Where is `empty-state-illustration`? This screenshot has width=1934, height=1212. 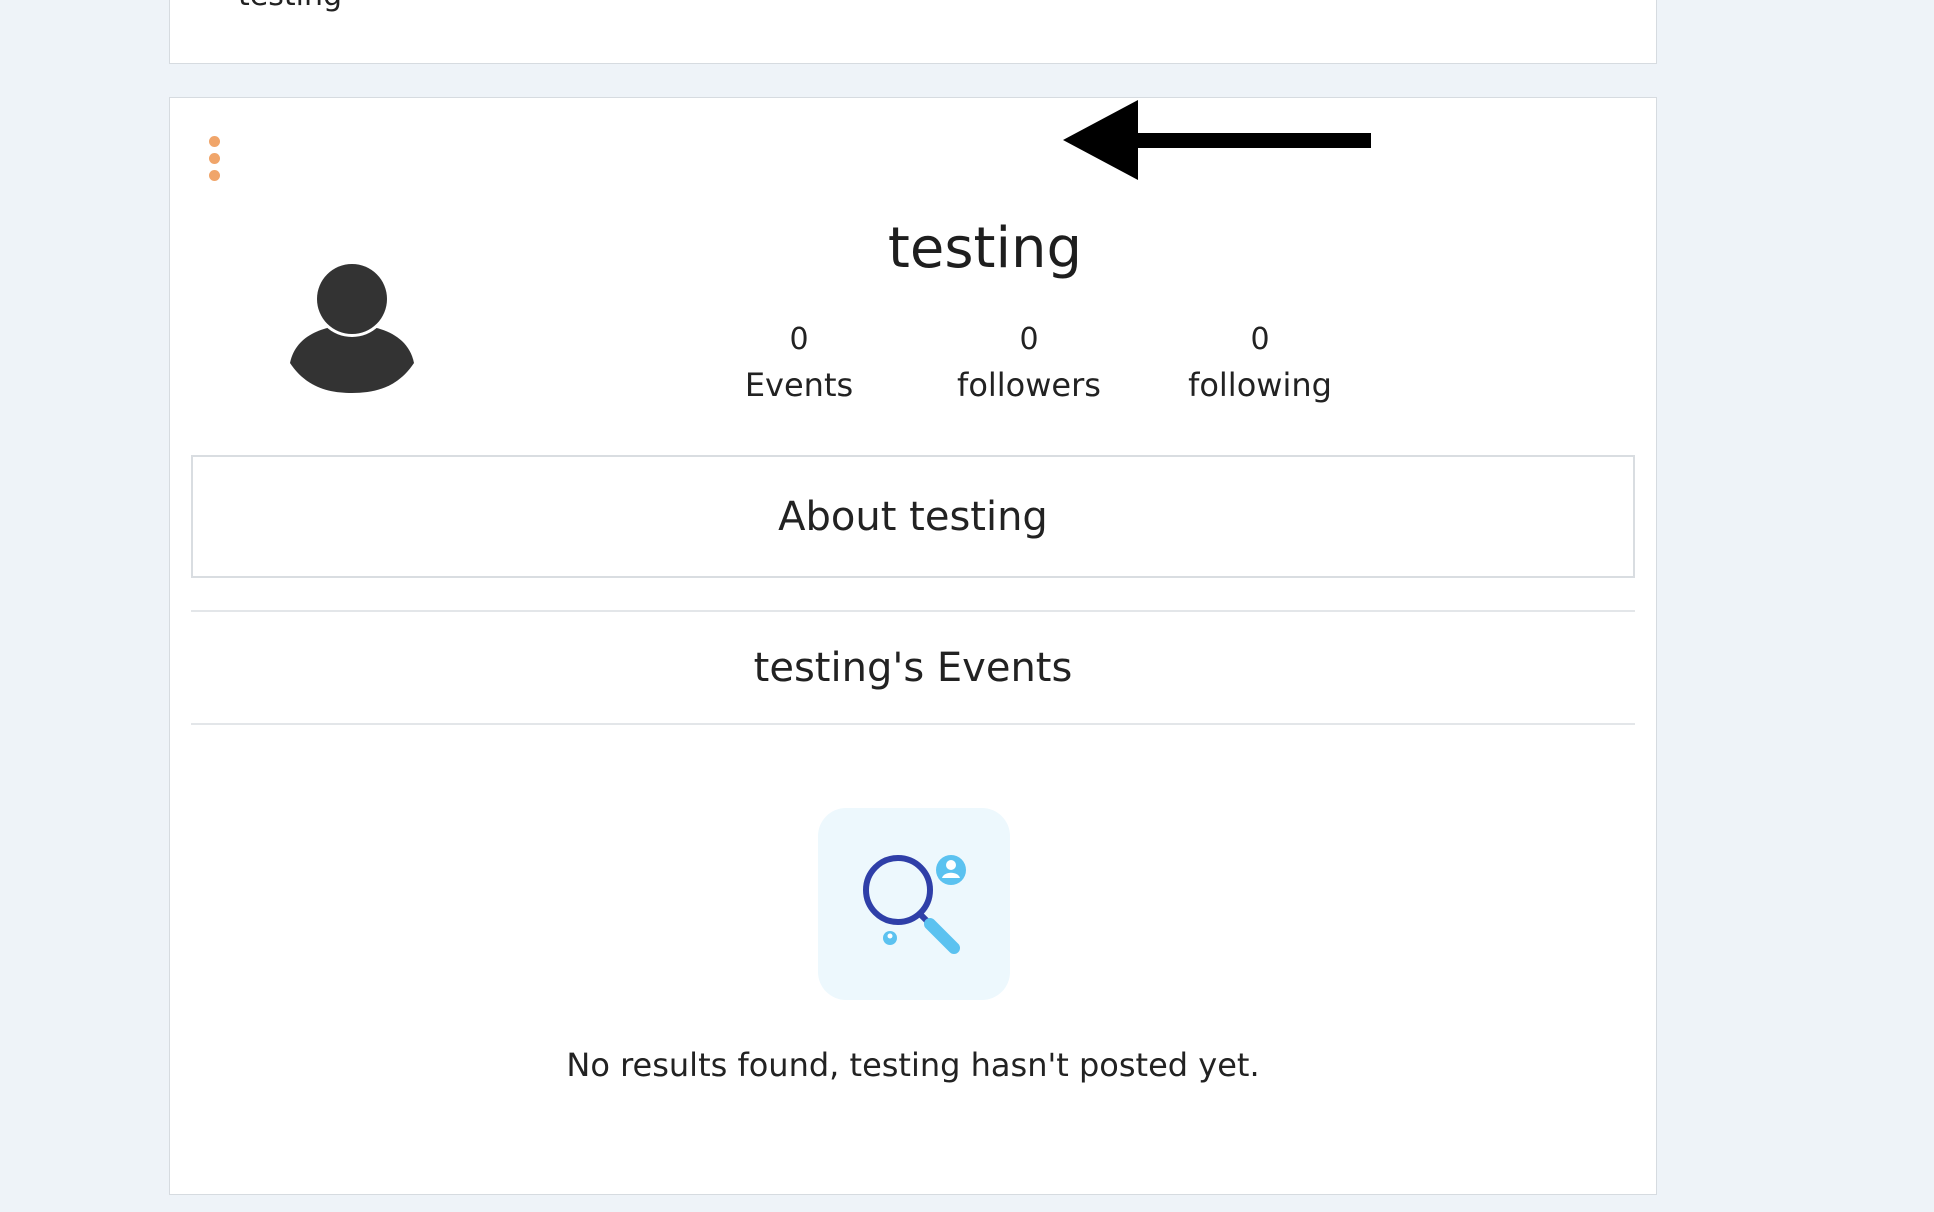
empty-state-illustration is located at coordinates (914, 904).